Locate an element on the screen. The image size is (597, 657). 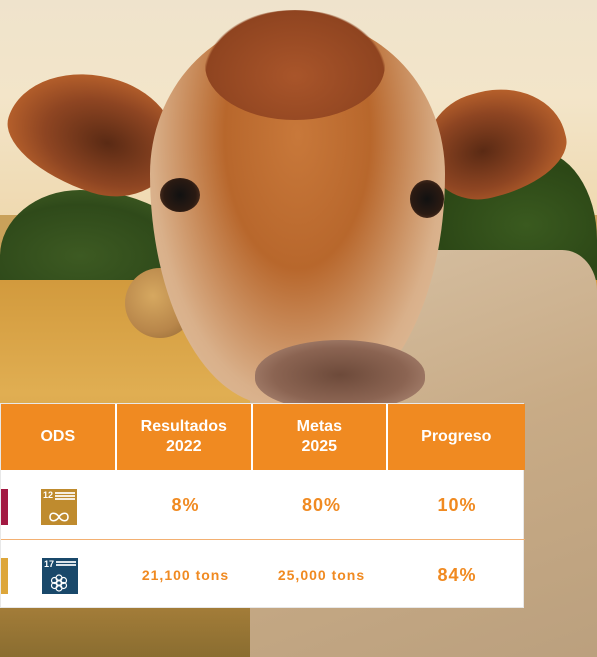
header-resultados-line1: Resultados is located at coordinates (183, 426).